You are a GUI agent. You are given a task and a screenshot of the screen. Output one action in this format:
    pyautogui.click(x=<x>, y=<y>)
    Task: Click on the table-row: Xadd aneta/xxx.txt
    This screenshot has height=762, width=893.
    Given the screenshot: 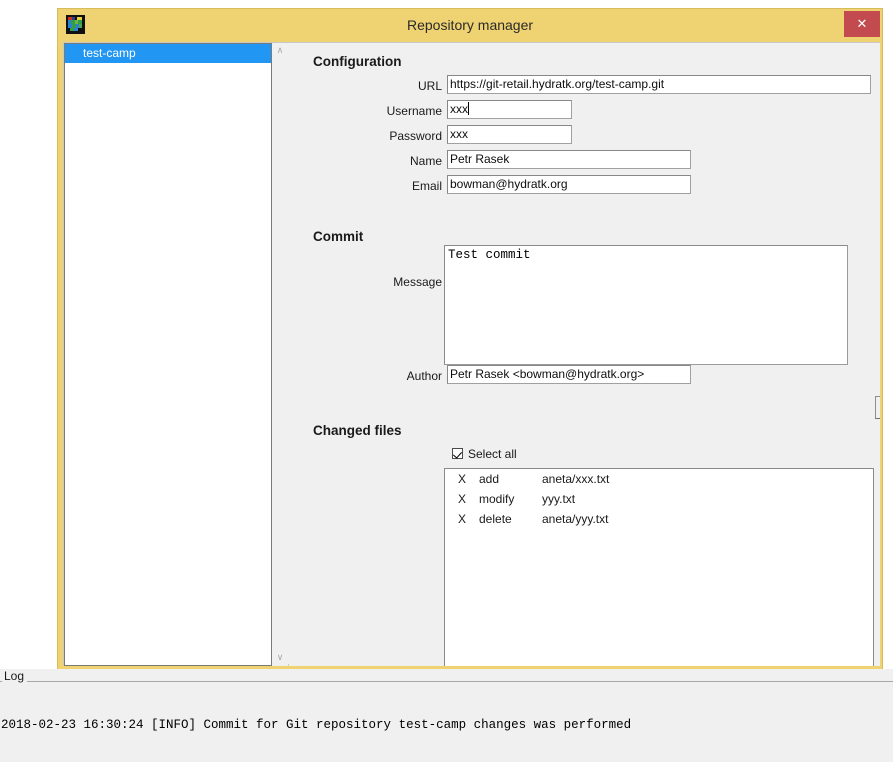 What is the action you would take?
    pyautogui.click(x=659, y=479)
    